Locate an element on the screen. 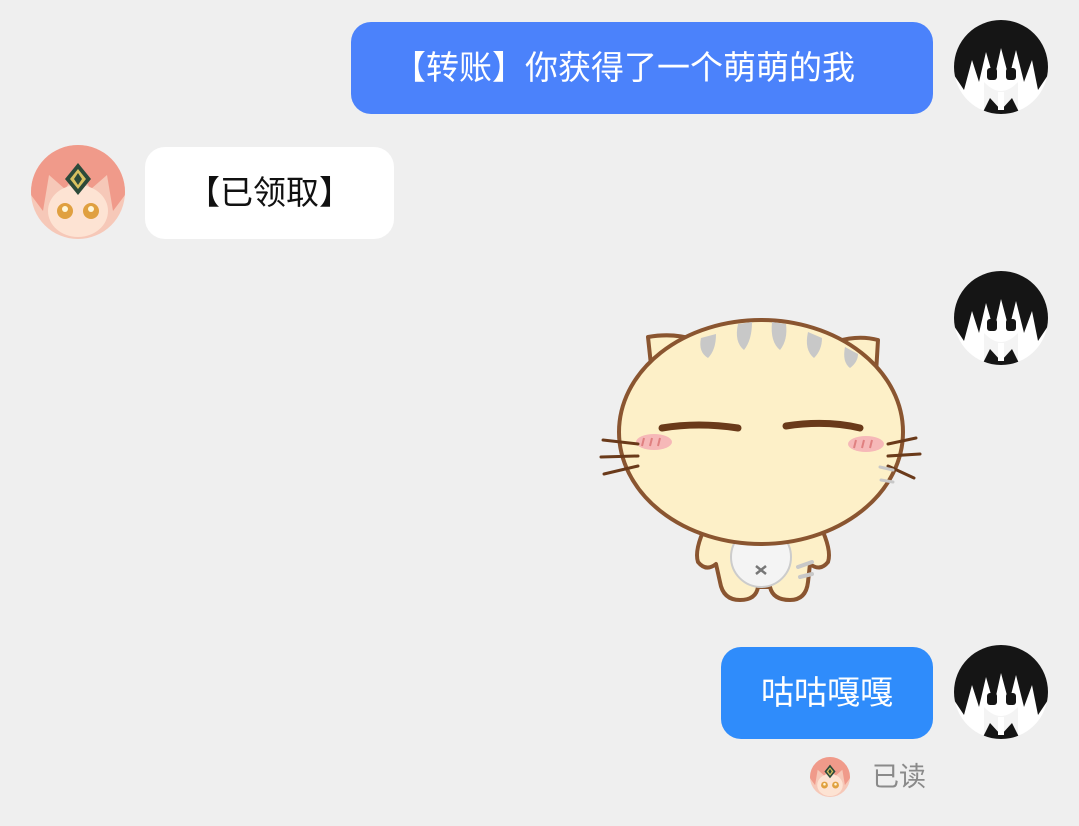 This screenshot has width=1079, height=826. read-receipt-label: 已读 is located at coordinates (899, 777).